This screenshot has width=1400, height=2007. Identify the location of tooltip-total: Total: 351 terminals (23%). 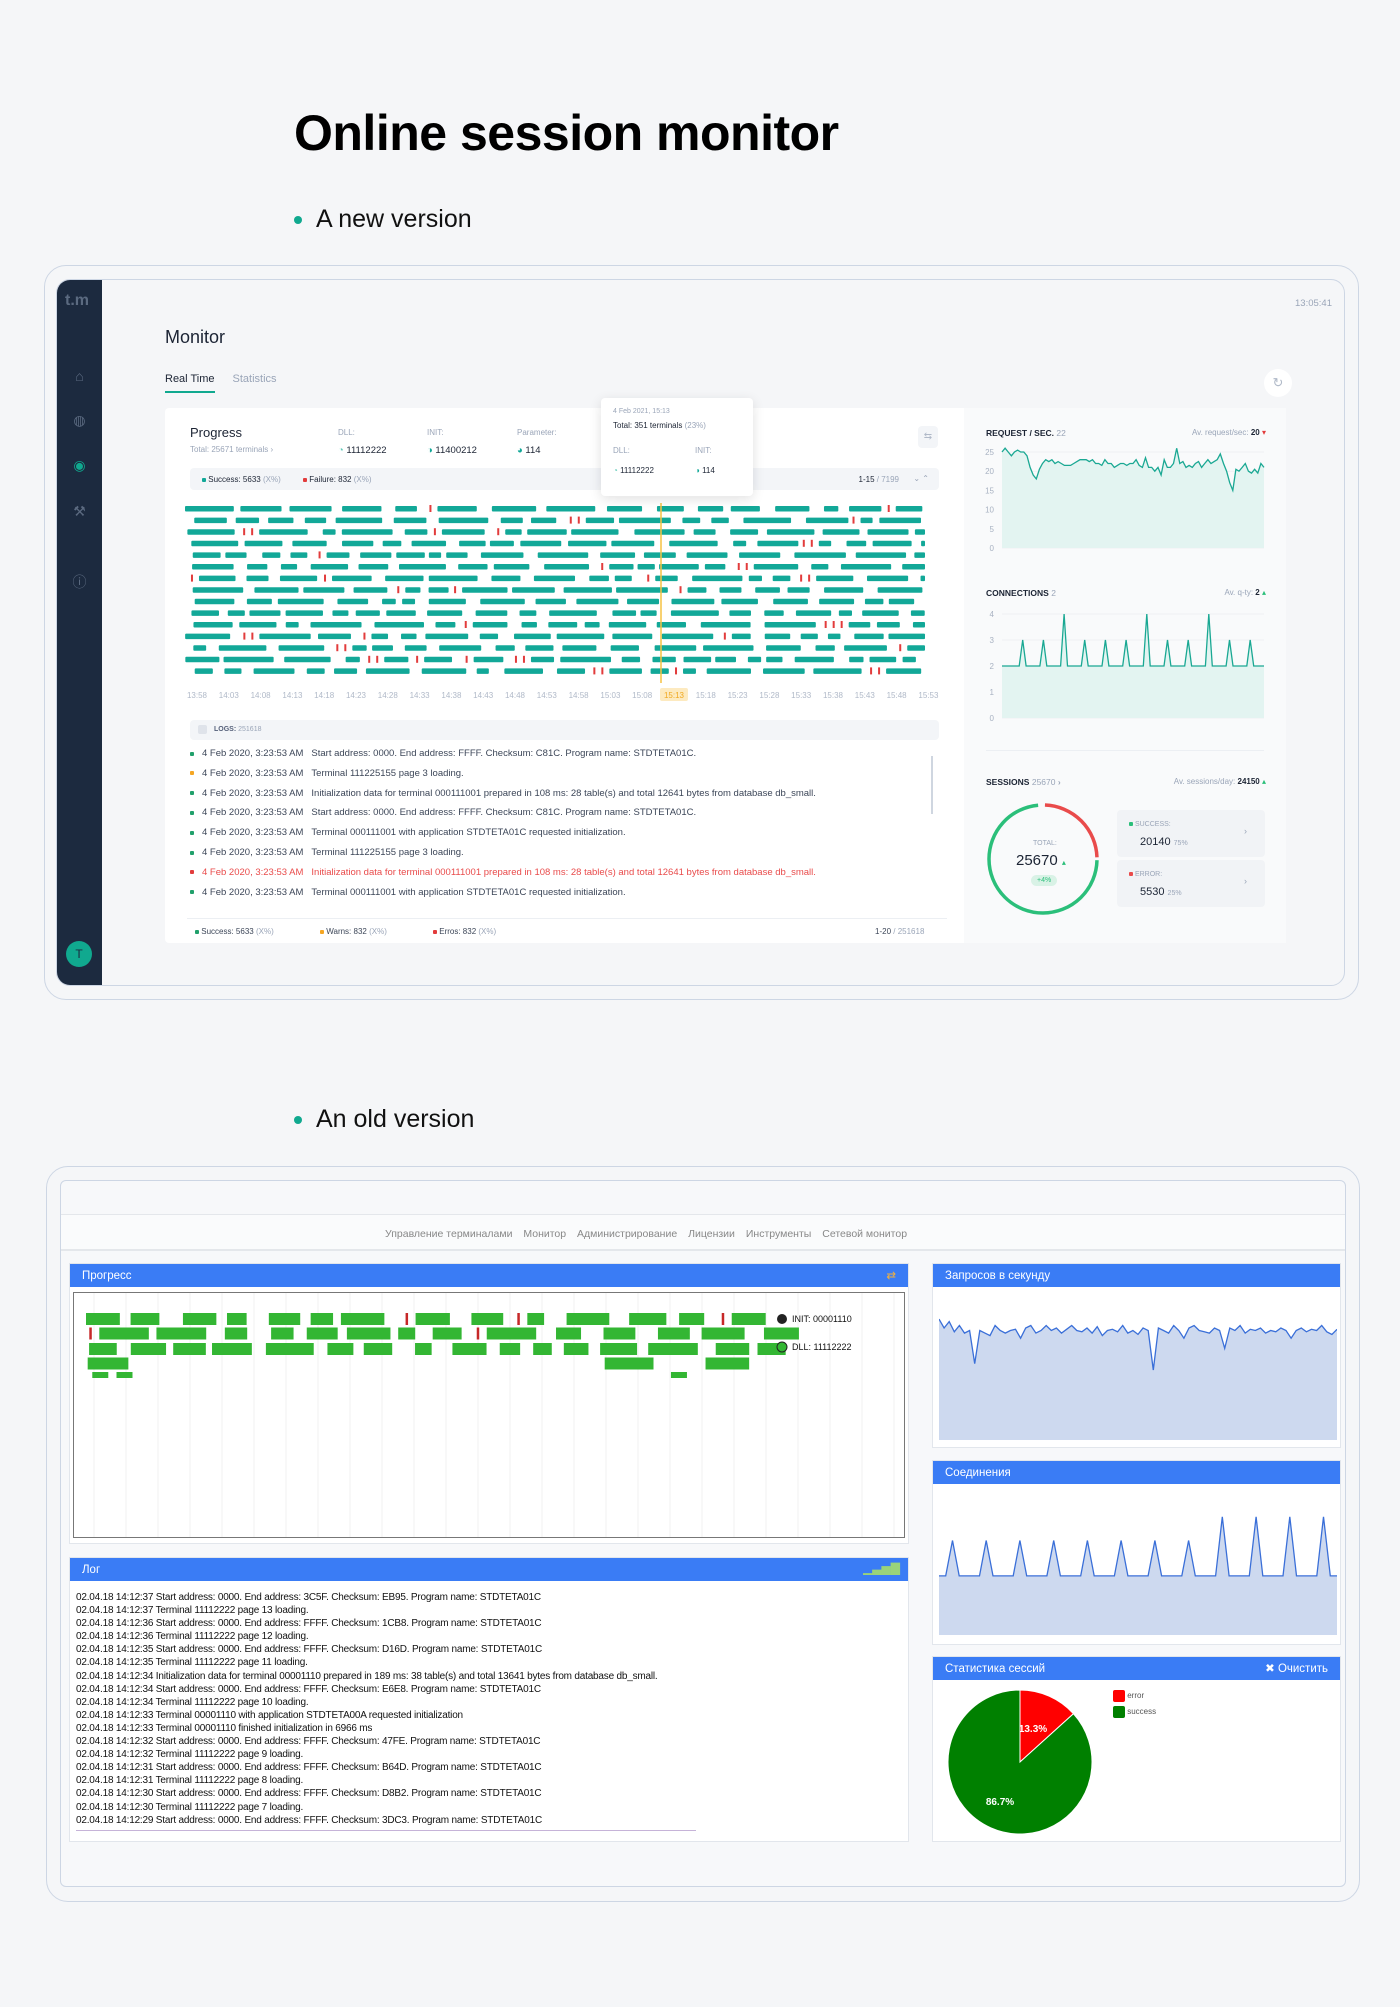
(659, 425).